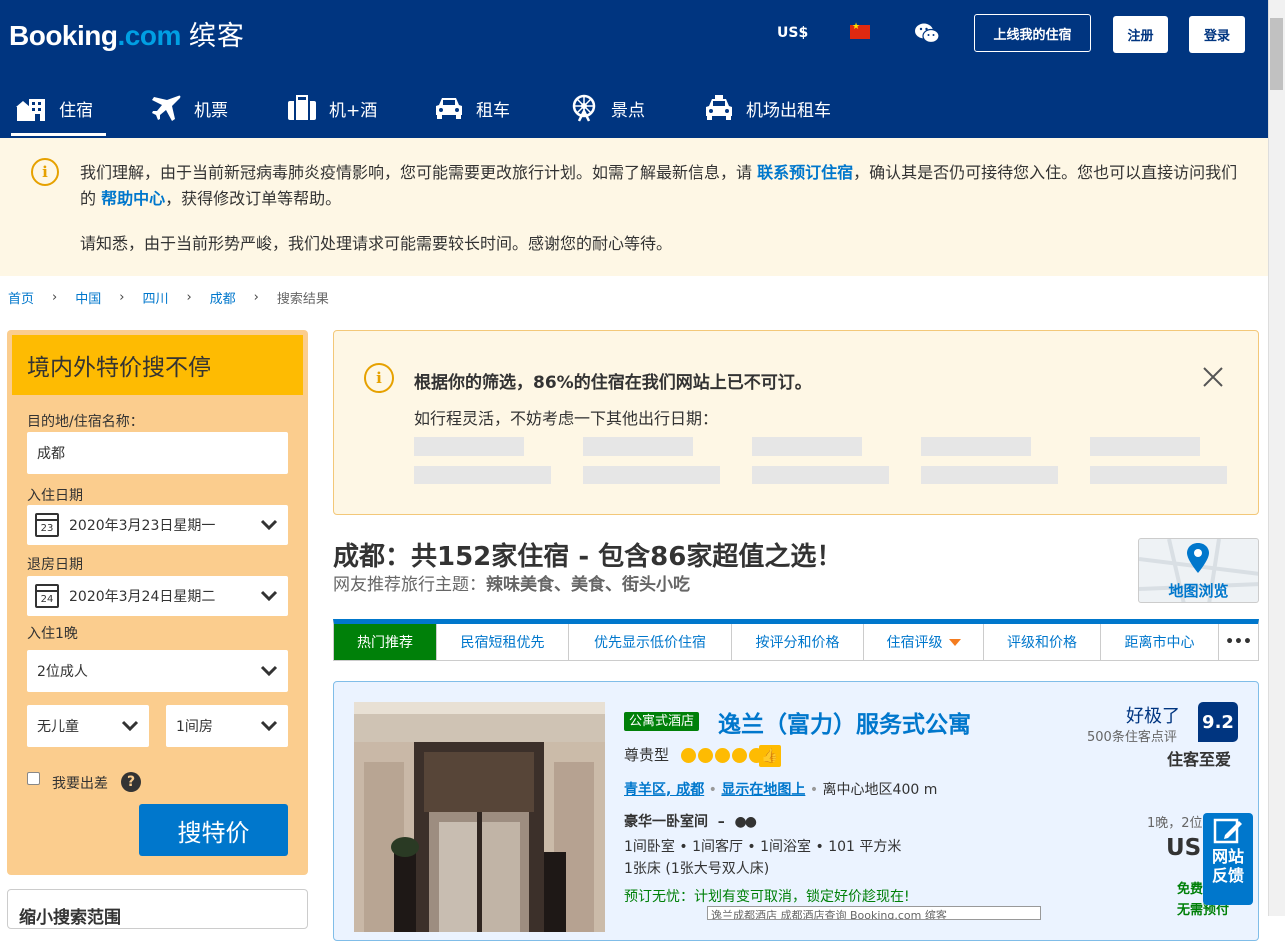 This screenshot has width=1285, height=941. What do you see at coordinates (1213, 377) in the screenshot?
I see `close-icon` at bounding box center [1213, 377].